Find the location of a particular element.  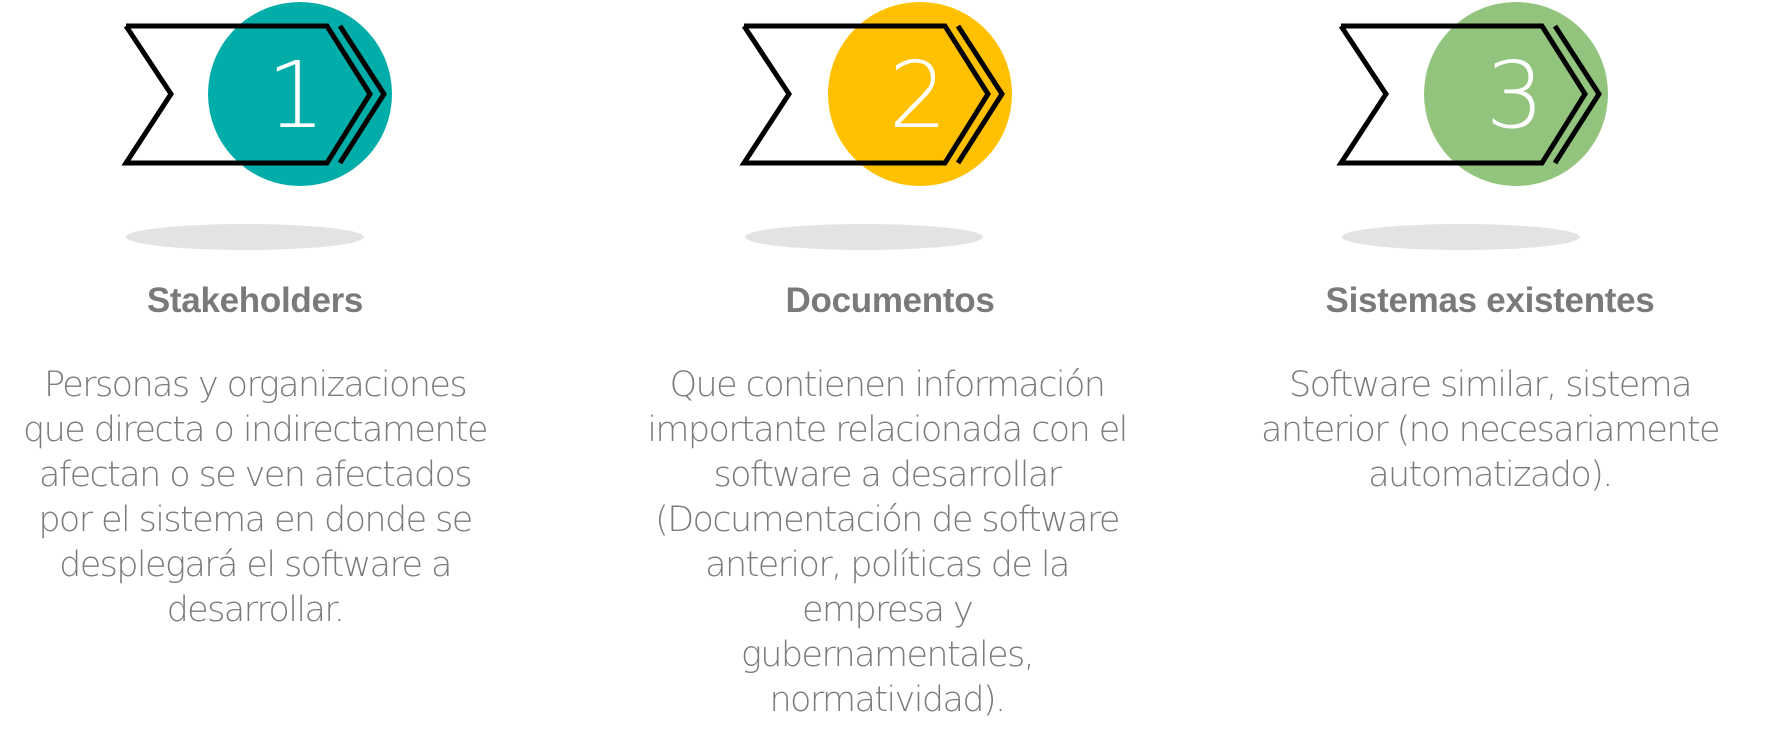

step-3-badge-graphic: 3 is located at coordinates (1472, 94).